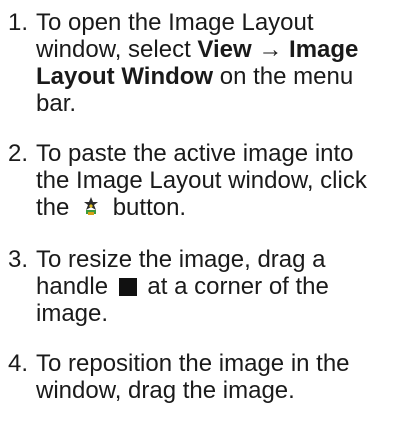  Describe the element at coordinates (17, 259) in the screenshot. I see `step-number: 3.` at that location.